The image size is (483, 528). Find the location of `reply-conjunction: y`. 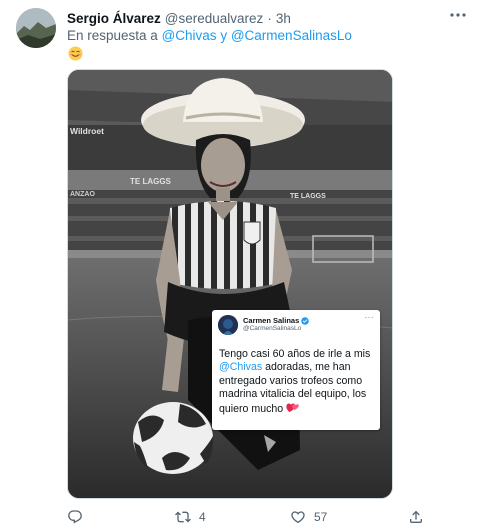

reply-conjunction: y is located at coordinates (224, 35).